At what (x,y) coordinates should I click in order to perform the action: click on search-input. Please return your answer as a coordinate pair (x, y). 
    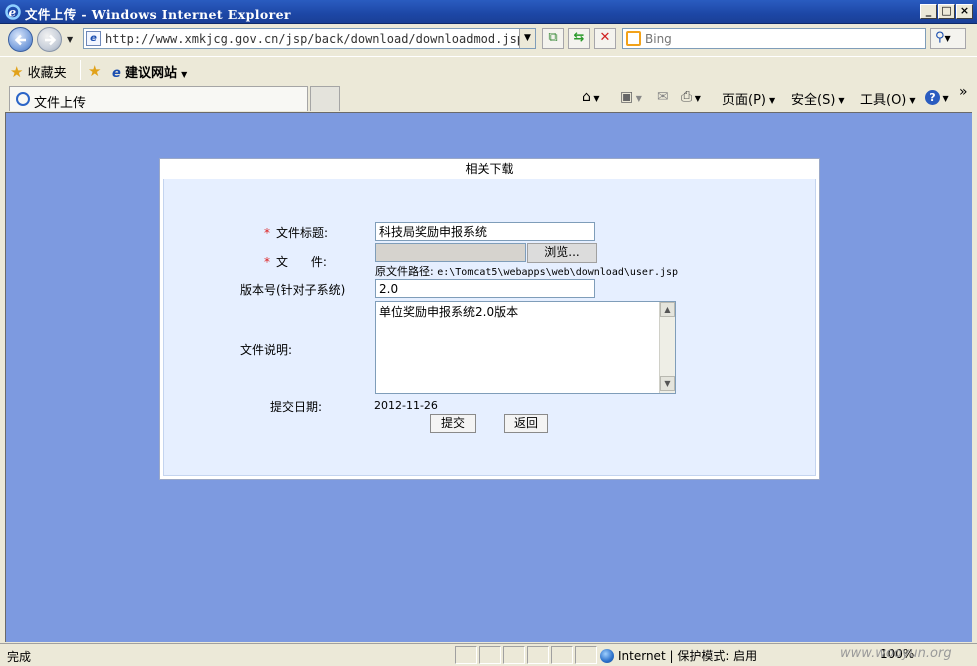
    Looking at the image, I should click on (780, 38).